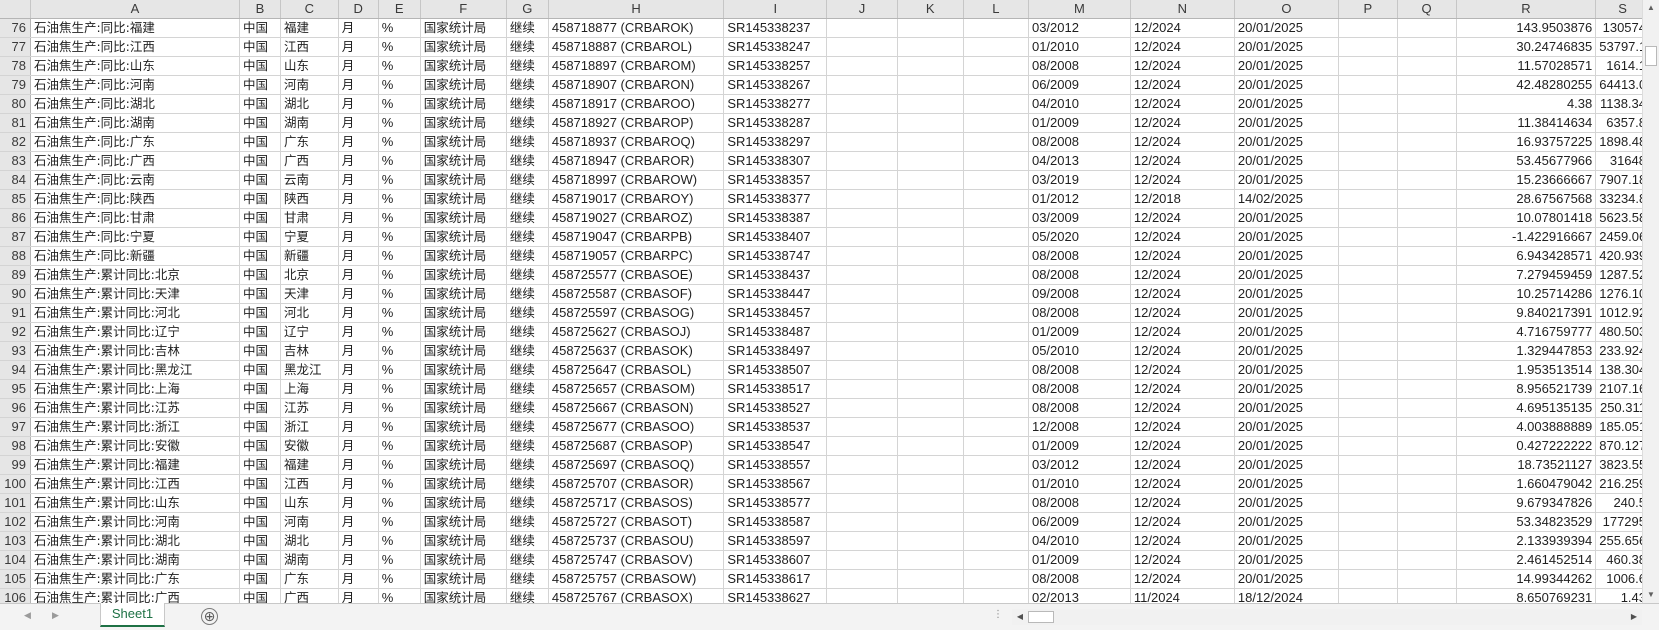 The image size is (1659, 630). I want to click on series-id-cell: 458725597 (CRBASOG), so click(636, 313).